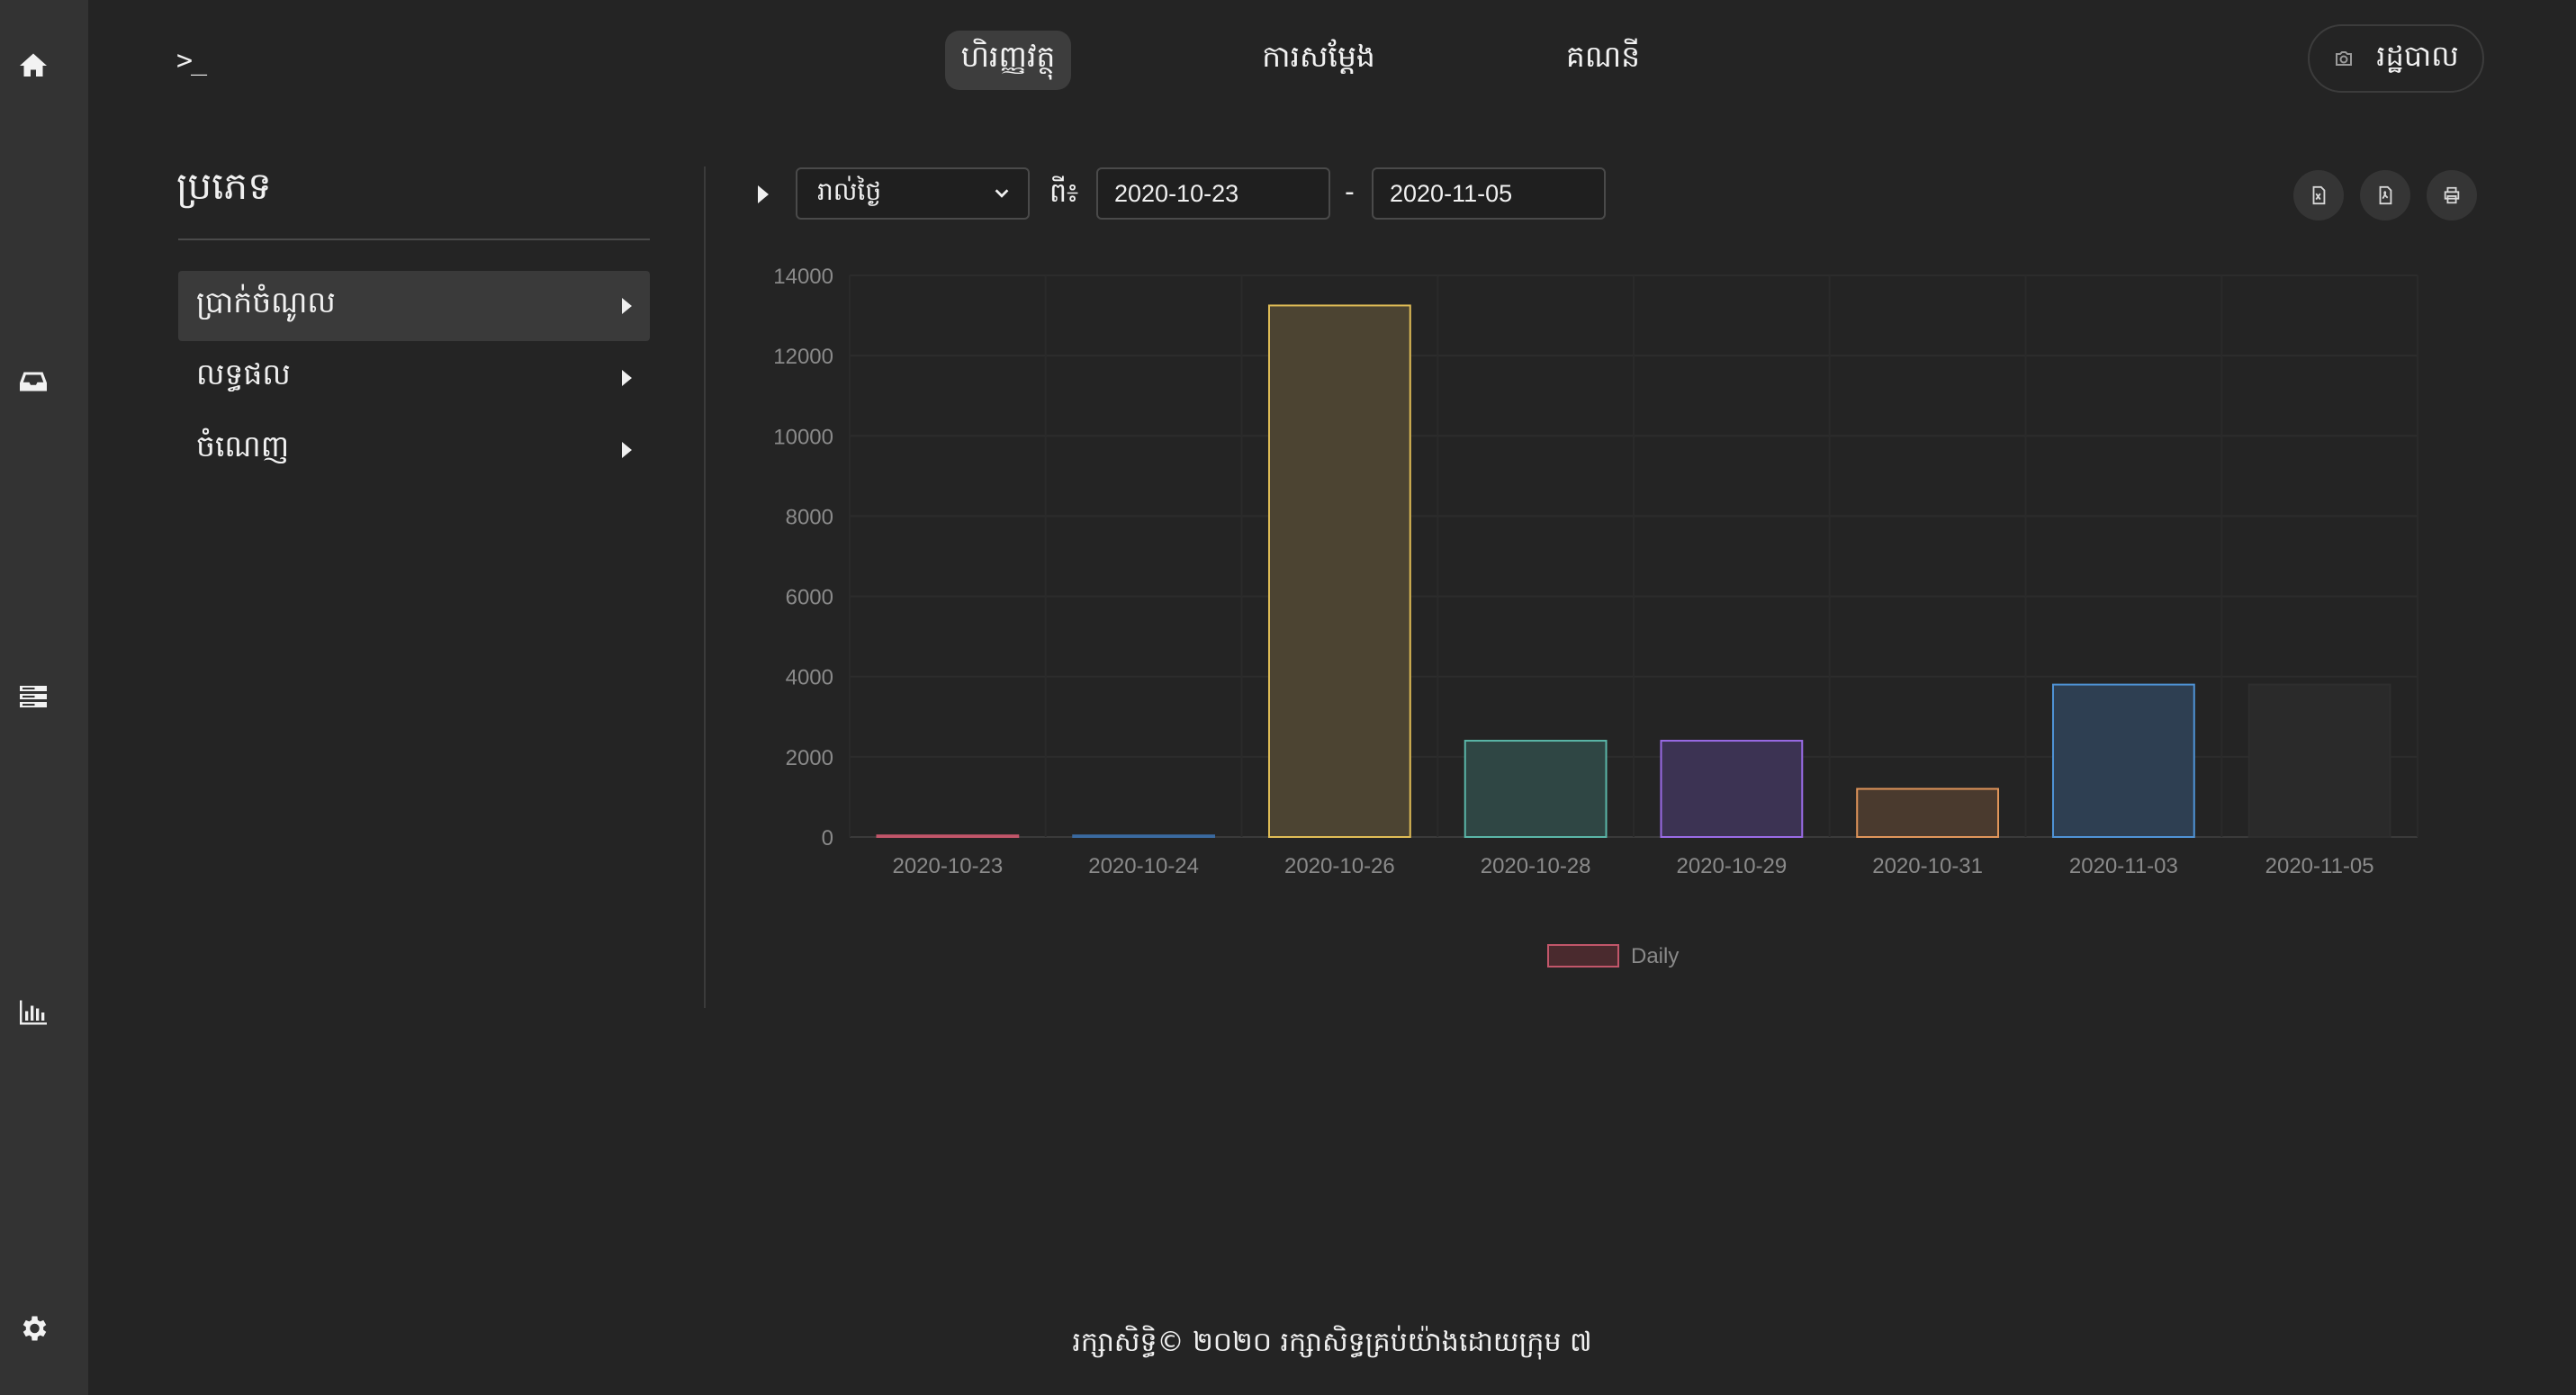 Image resolution: width=2576 pixels, height=1395 pixels. Describe the element at coordinates (1213, 193) in the screenshot. I see `start-date-input: 2020-10-23` at that location.